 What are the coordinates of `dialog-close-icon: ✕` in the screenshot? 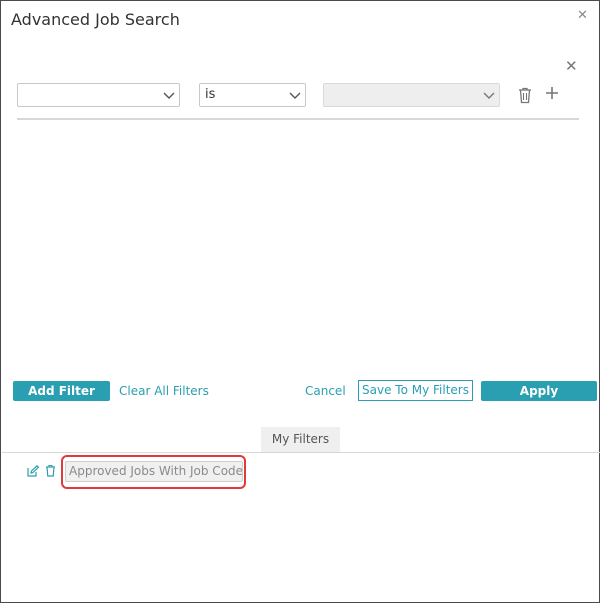 It's located at (582, 16).